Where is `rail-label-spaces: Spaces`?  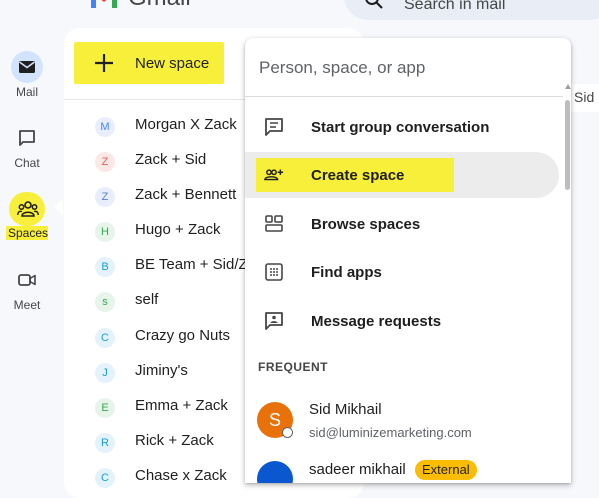 rail-label-spaces: Spaces is located at coordinates (27, 233).